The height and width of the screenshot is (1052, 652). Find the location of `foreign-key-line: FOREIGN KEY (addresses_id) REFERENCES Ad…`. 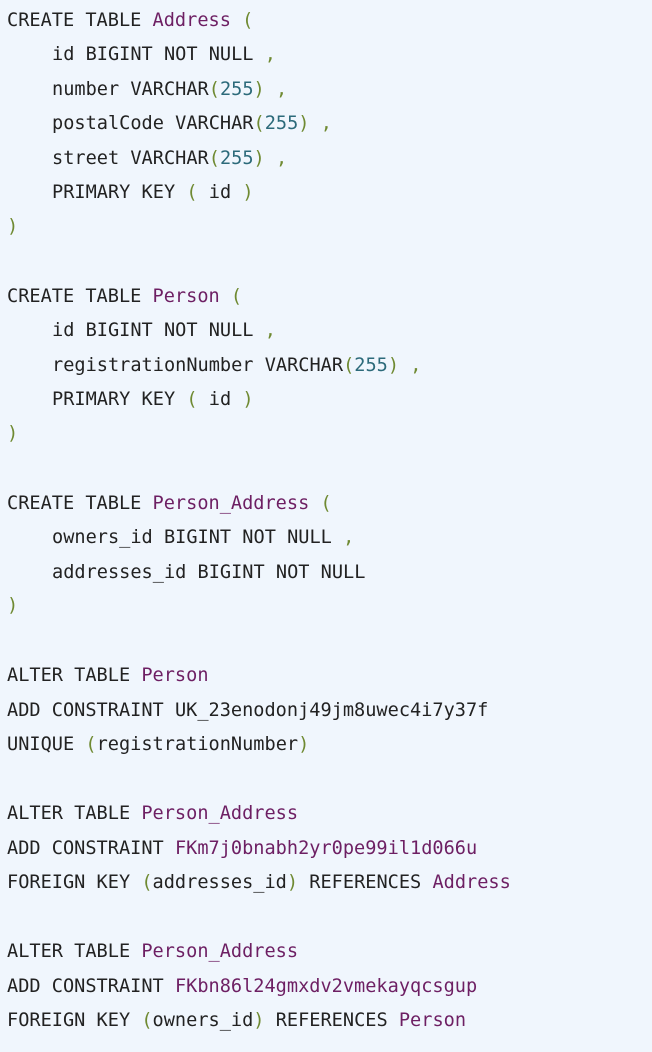

foreign-key-line: FOREIGN KEY (addresses_id) REFERENCES Ad… is located at coordinates (259, 882).